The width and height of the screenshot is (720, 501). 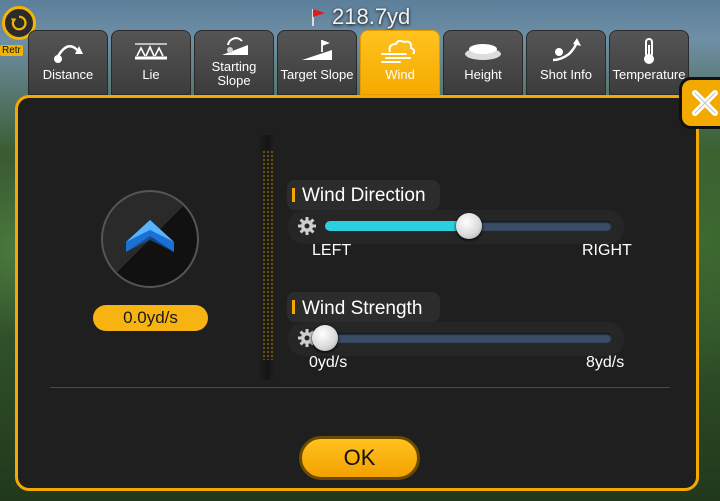 I want to click on tab-starting-slope: Starting Slope, so click(x=234, y=62).